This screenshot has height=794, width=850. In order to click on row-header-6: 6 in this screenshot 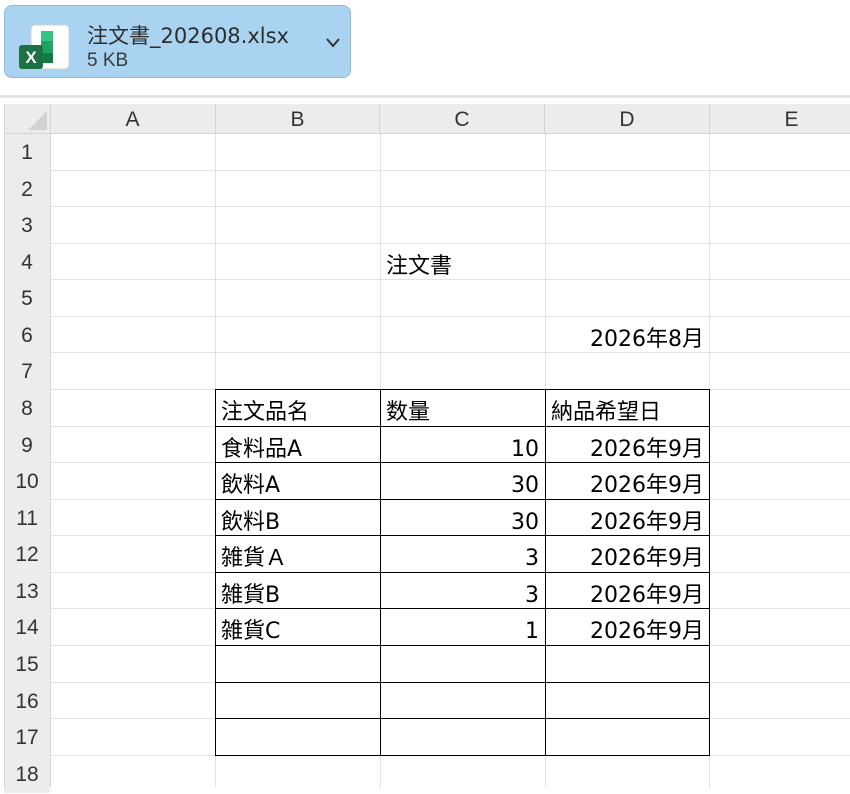, I will do `click(27, 335)`.